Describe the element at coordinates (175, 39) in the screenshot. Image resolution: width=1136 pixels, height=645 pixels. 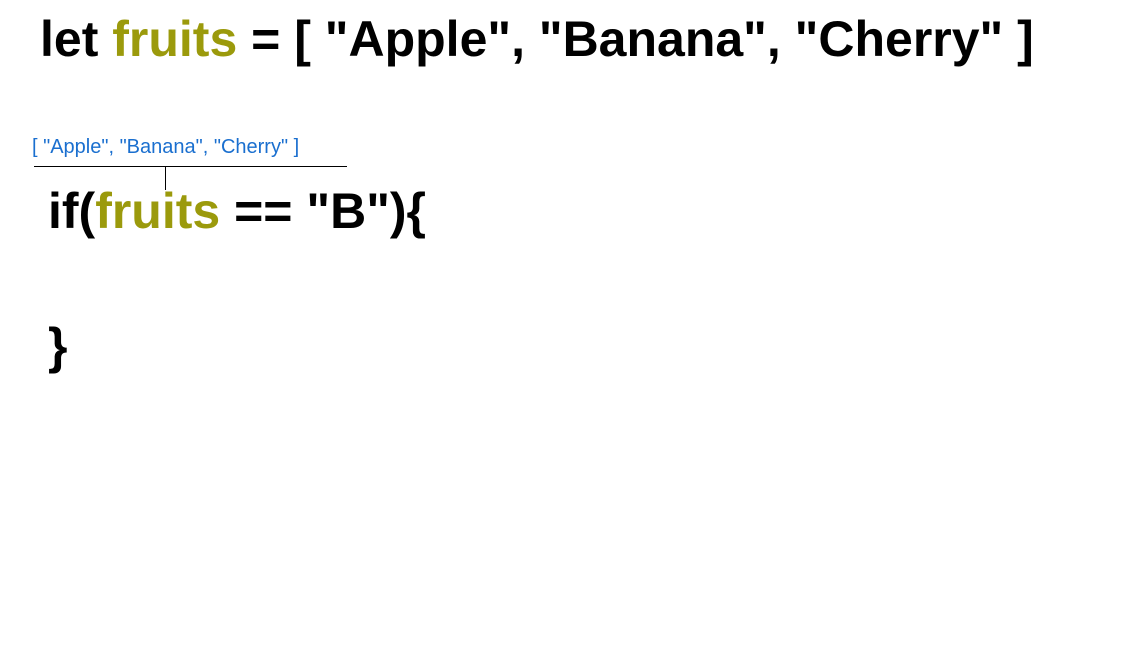
I see `fruits-variable: fruits` at that location.